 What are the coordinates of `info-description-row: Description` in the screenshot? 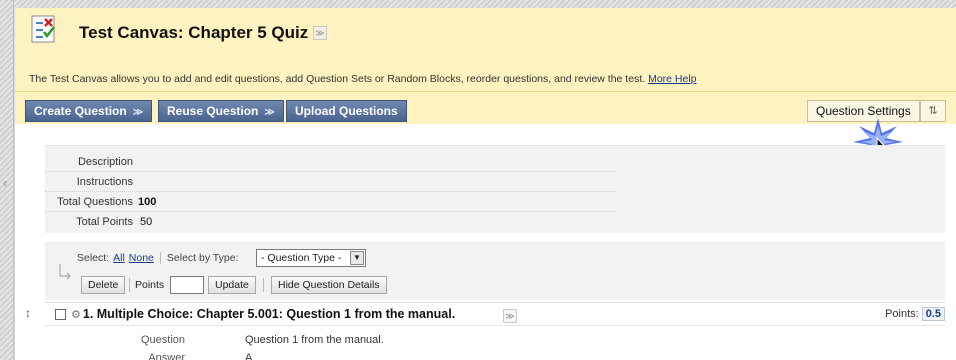 It's located at (330, 162).